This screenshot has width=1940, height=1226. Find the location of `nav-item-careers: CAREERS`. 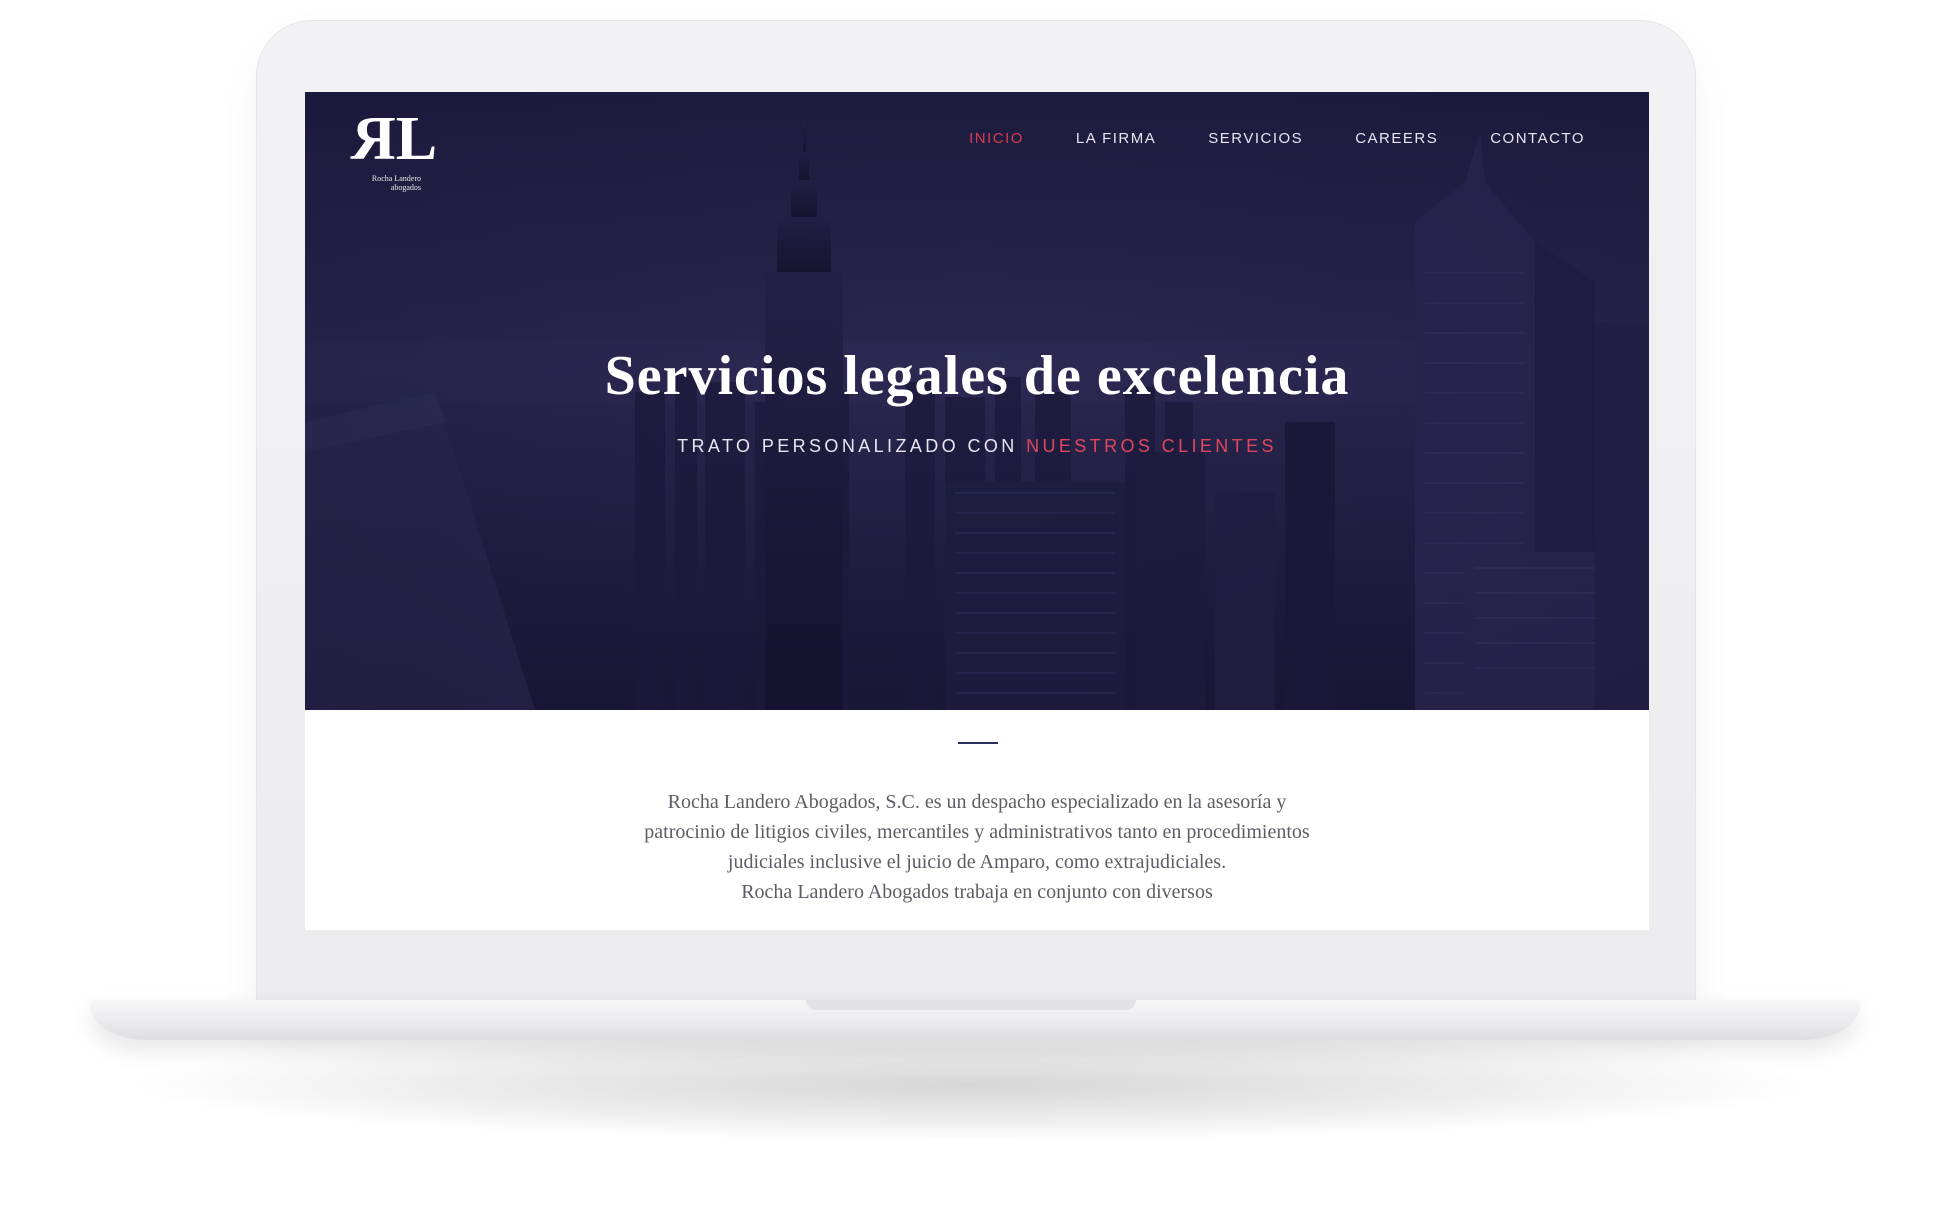

nav-item-careers: CAREERS is located at coordinates (1396, 138).